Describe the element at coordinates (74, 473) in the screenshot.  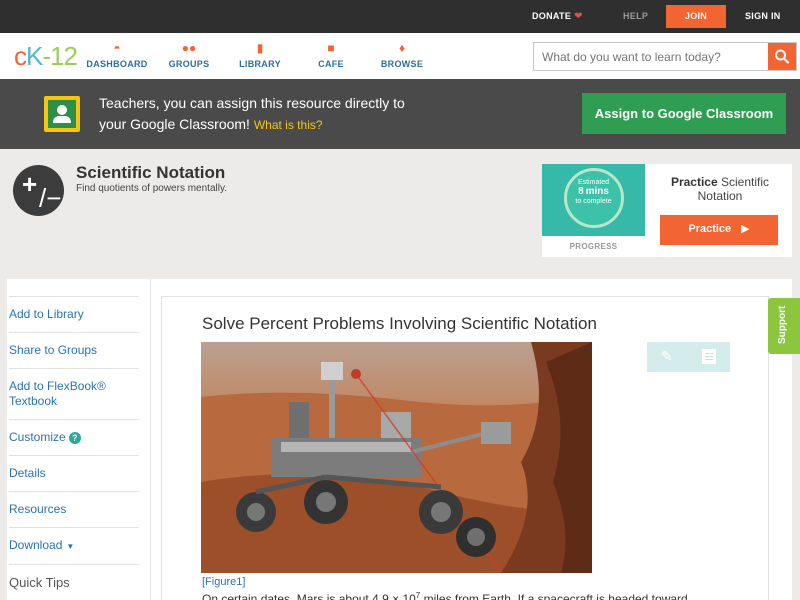
I see `details-link: Details` at that location.